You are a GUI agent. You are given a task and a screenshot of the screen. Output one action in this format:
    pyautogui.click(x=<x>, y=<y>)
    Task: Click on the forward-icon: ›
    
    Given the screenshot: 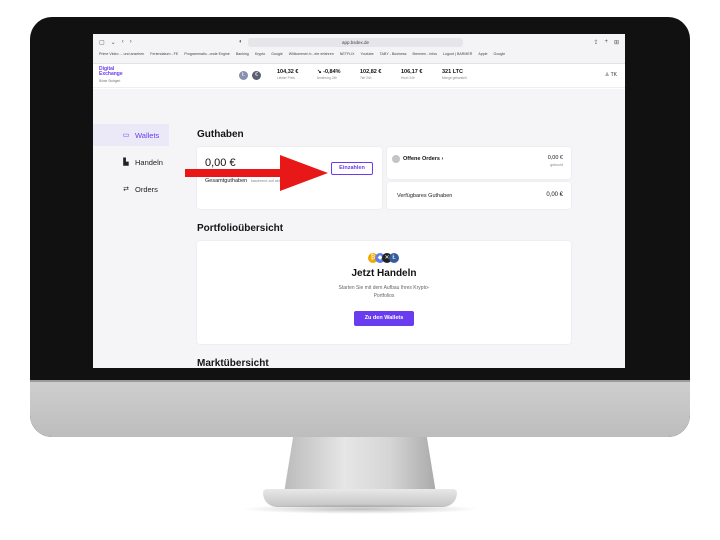 What is the action you would take?
    pyautogui.click(x=131, y=42)
    